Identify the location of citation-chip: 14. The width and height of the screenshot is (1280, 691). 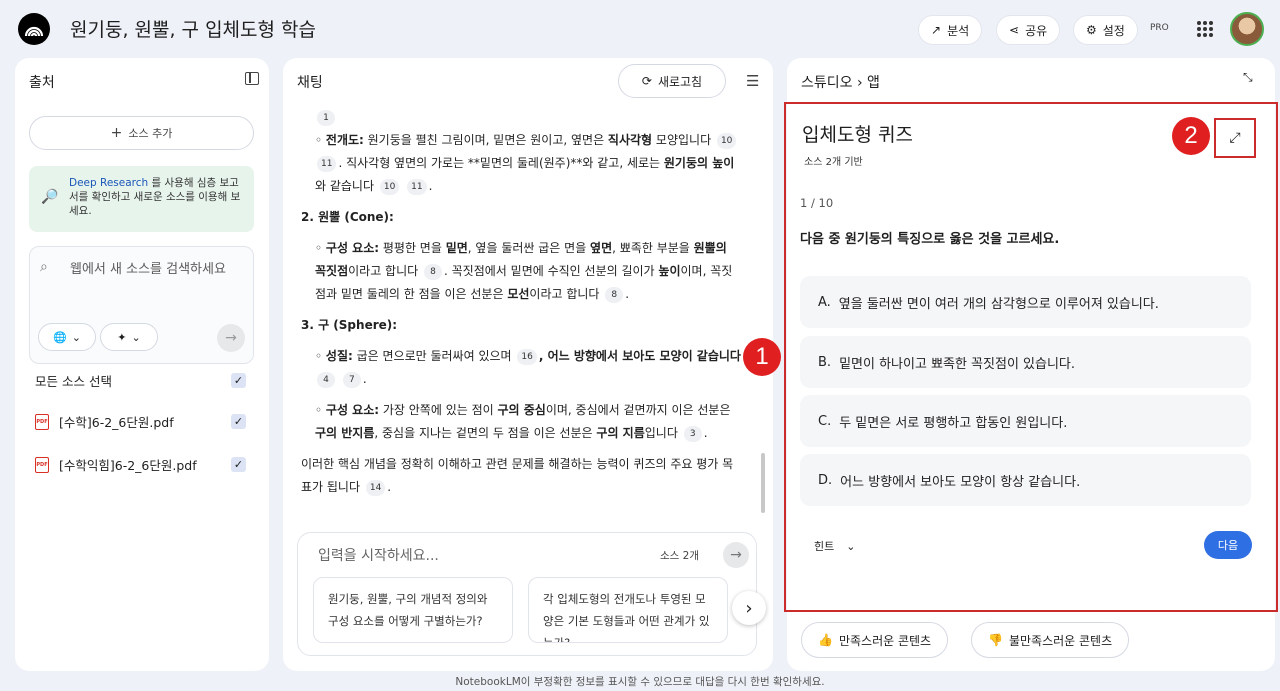
(375, 487).